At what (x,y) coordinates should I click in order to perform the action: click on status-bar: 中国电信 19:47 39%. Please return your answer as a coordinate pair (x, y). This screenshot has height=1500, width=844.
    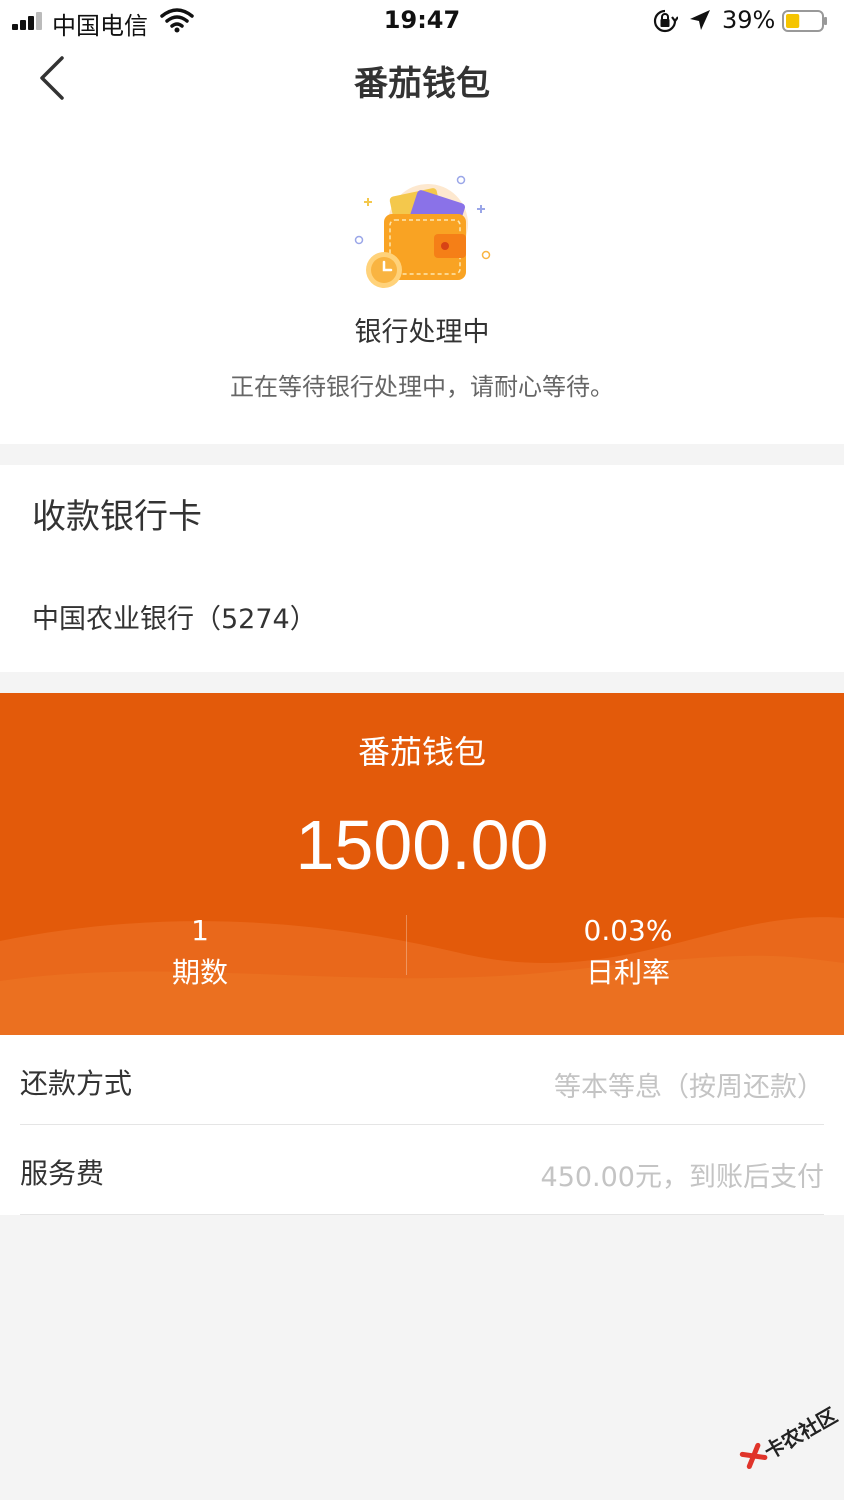
    Looking at the image, I should click on (422, 22).